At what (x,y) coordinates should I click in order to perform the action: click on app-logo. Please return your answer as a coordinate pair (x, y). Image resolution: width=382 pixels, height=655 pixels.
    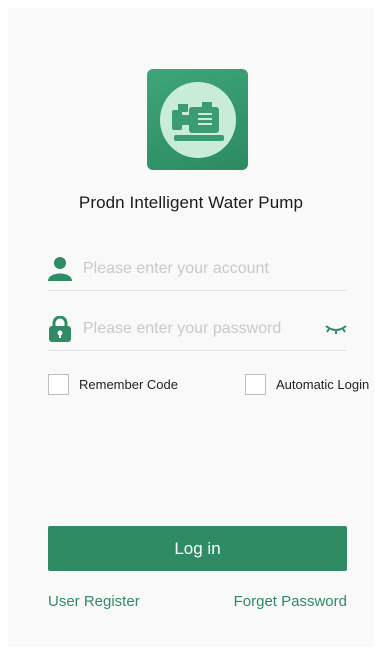
    Looking at the image, I should click on (197, 119).